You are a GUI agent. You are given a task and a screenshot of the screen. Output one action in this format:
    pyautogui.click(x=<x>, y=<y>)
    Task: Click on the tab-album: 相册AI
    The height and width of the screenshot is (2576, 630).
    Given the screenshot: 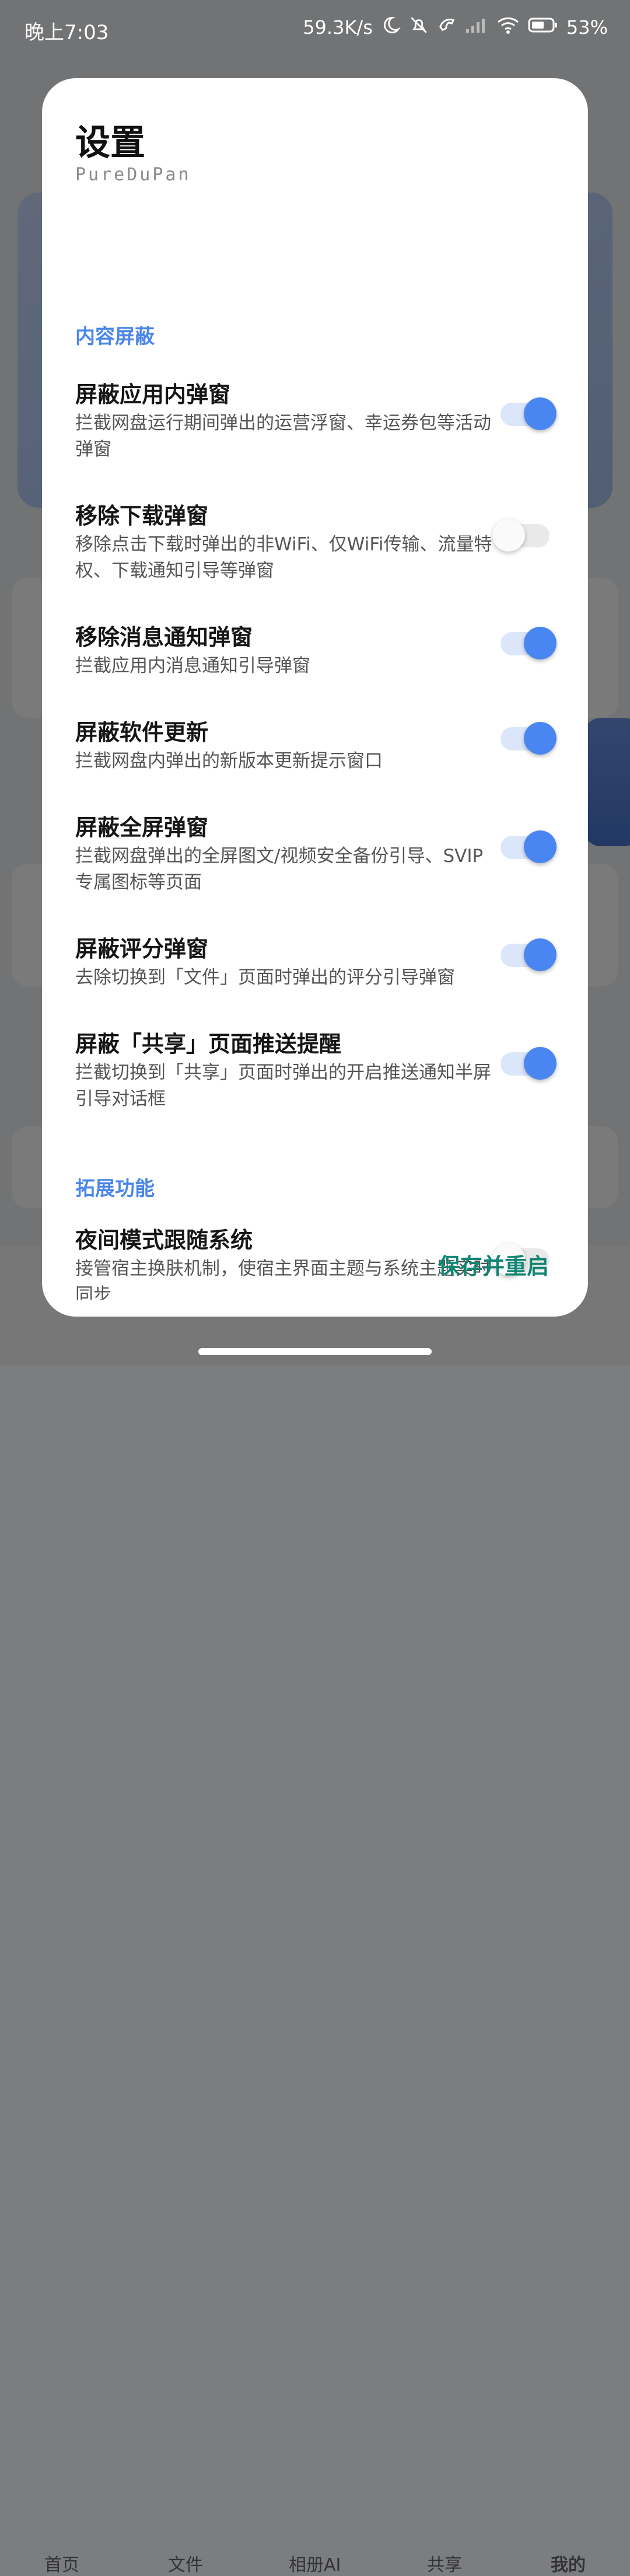 What is the action you would take?
    pyautogui.click(x=315, y=2565)
    